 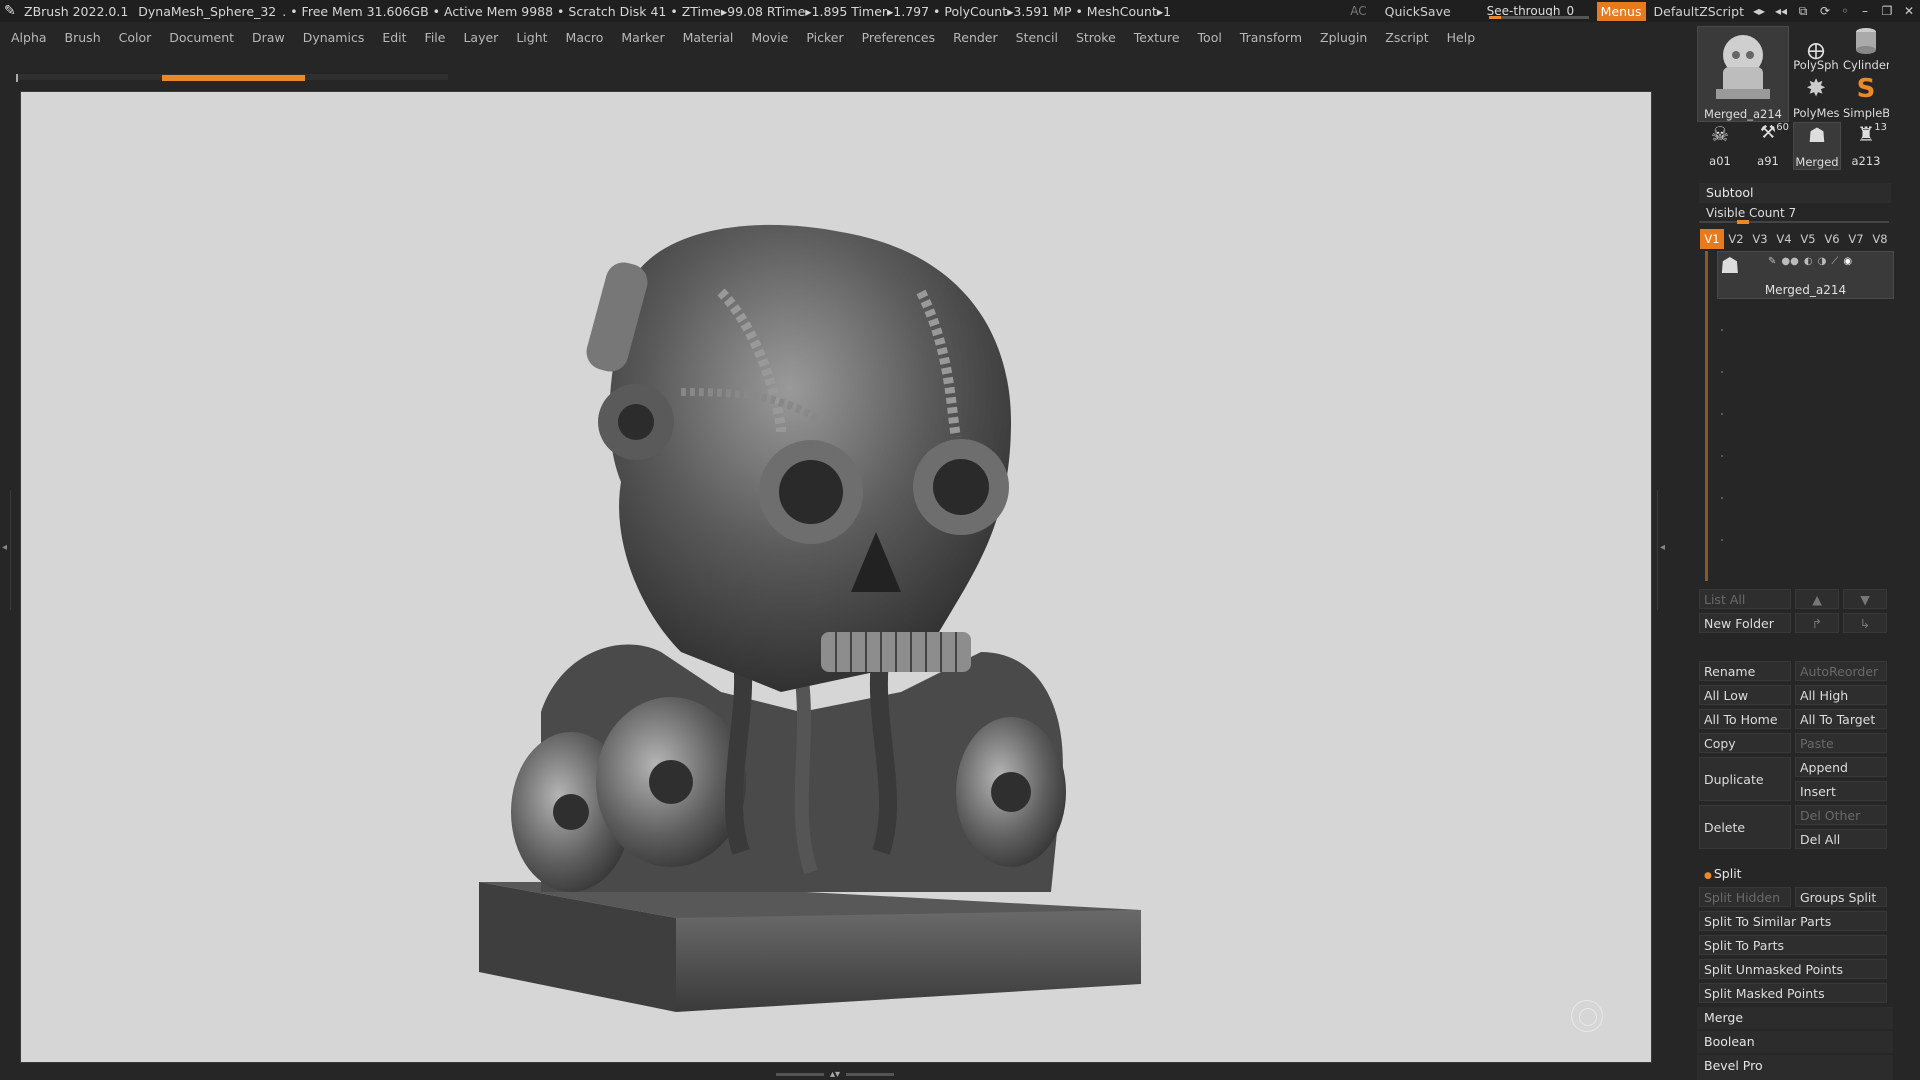 I want to click on tab-v8: V8, so click(x=1880, y=239).